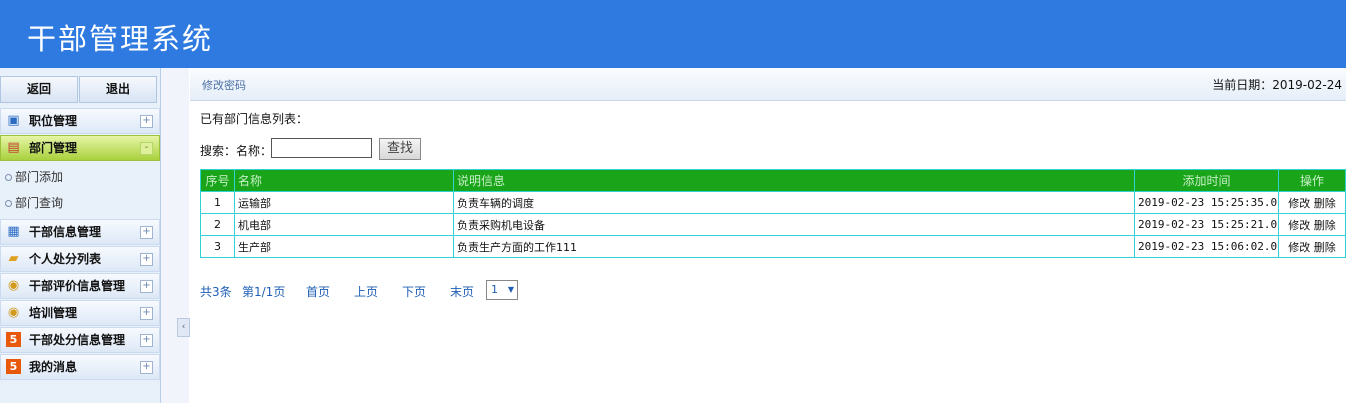 The image size is (1346, 403). What do you see at coordinates (217, 224) in the screenshot?
I see `row-number: 2` at bounding box center [217, 224].